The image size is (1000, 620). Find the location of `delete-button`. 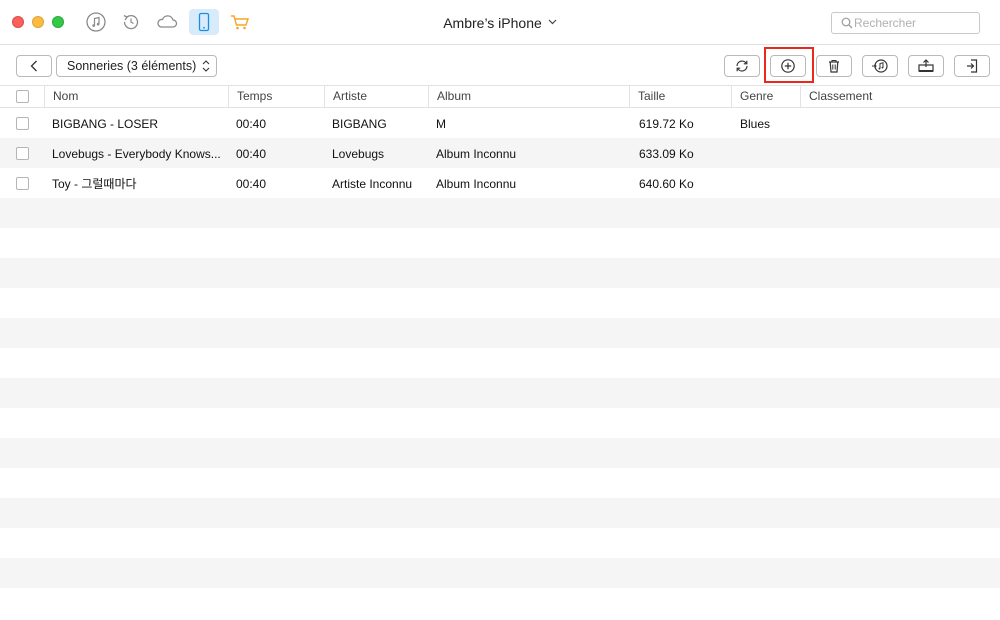

delete-button is located at coordinates (834, 66).